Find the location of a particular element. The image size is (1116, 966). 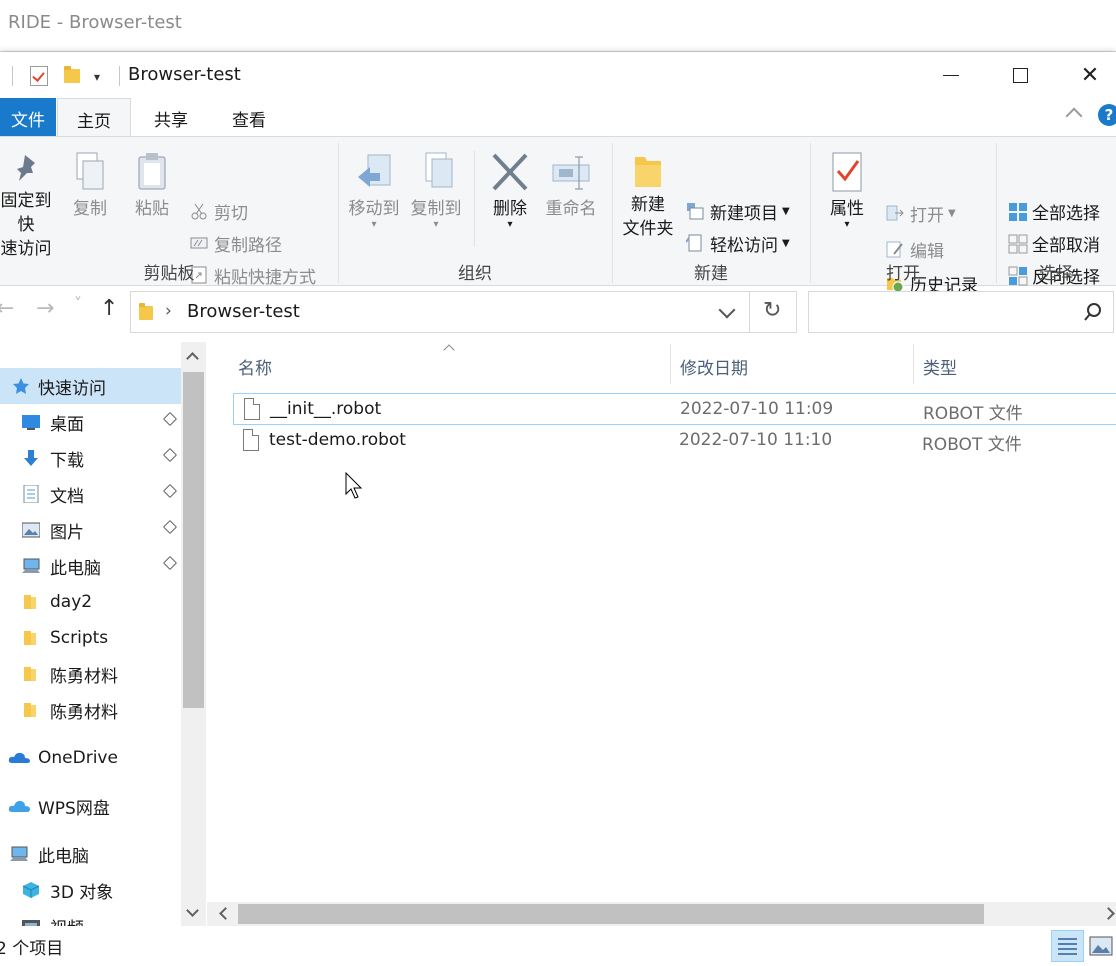

sidebar-item-scripts: Scripts is located at coordinates (90, 638).